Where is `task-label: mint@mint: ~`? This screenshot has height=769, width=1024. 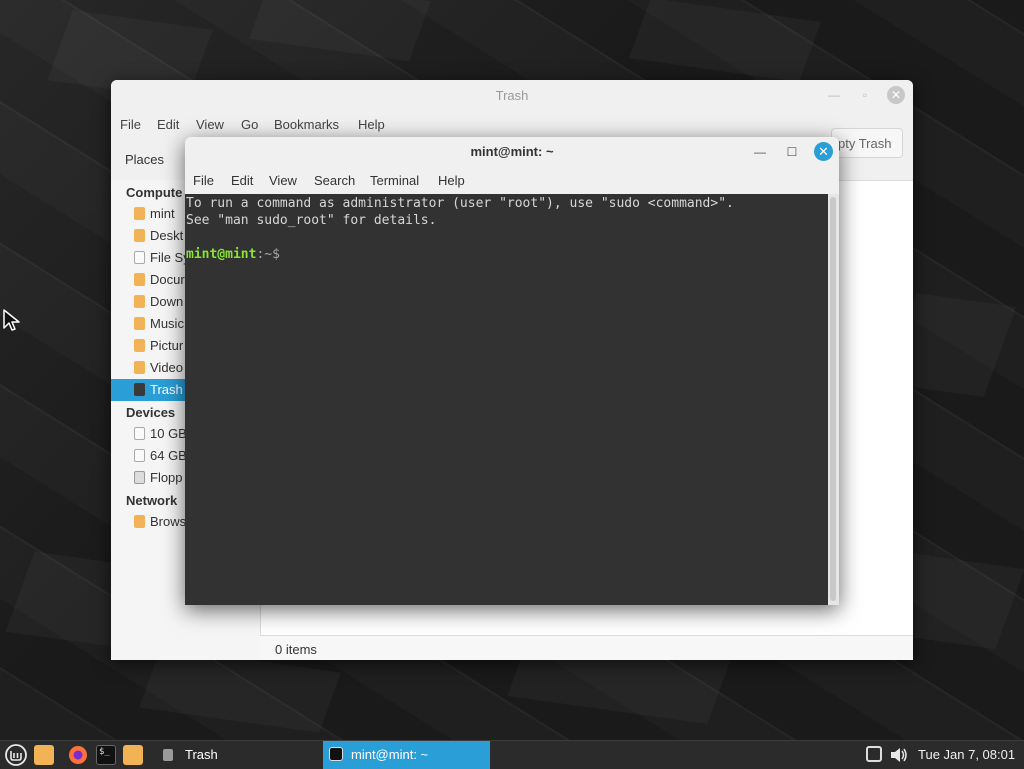
task-label: mint@mint: ~ is located at coordinates (390, 754).